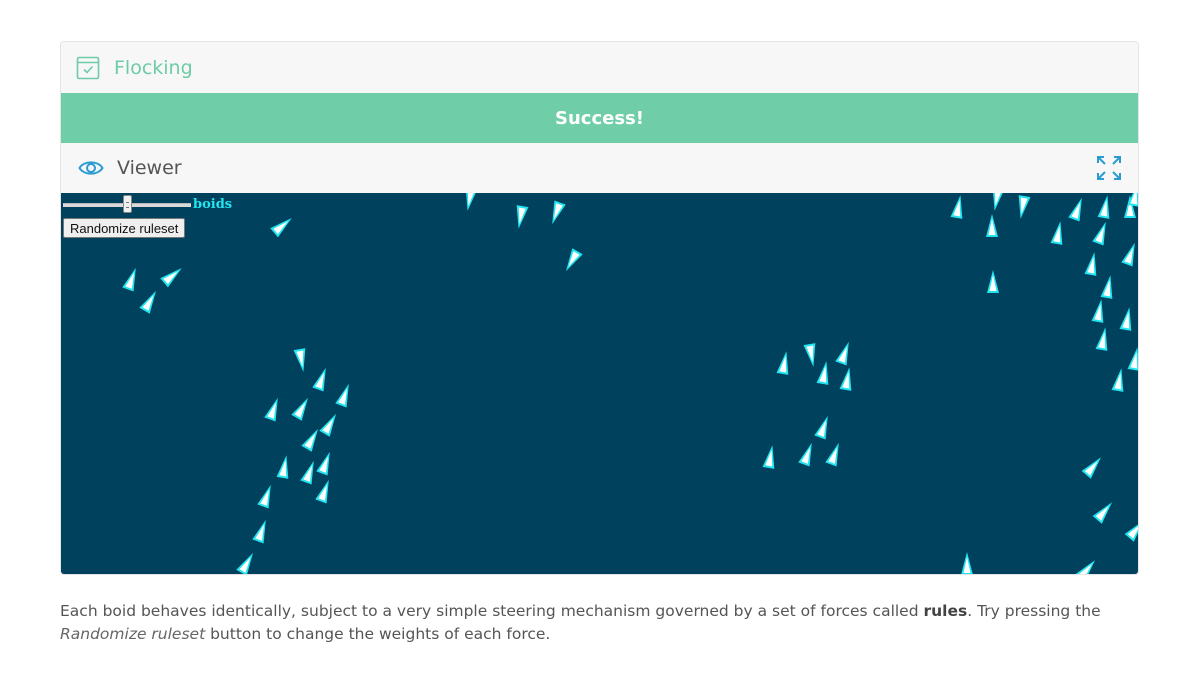 This screenshot has width=1198, height=675. Describe the element at coordinates (149, 168) in the screenshot. I see `viewer-title: Viewer` at that location.